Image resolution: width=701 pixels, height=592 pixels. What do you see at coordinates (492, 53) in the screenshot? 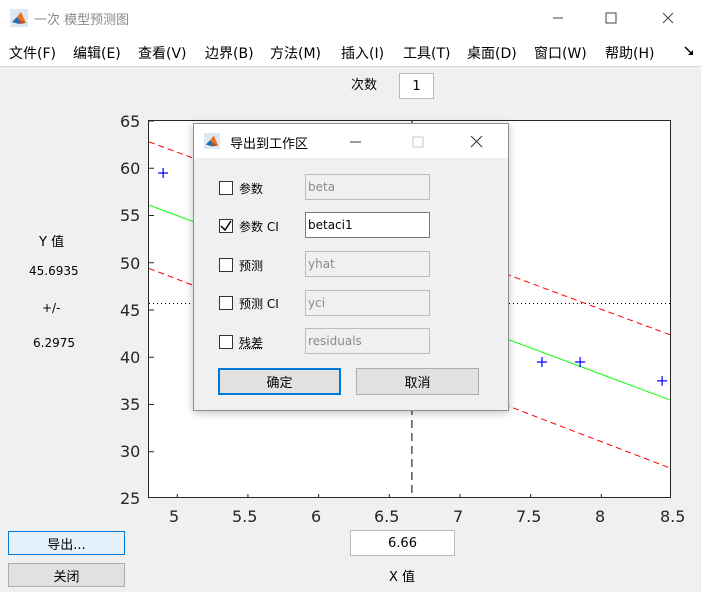
I see `menu-desktop: 桌面(D)` at bounding box center [492, 53].